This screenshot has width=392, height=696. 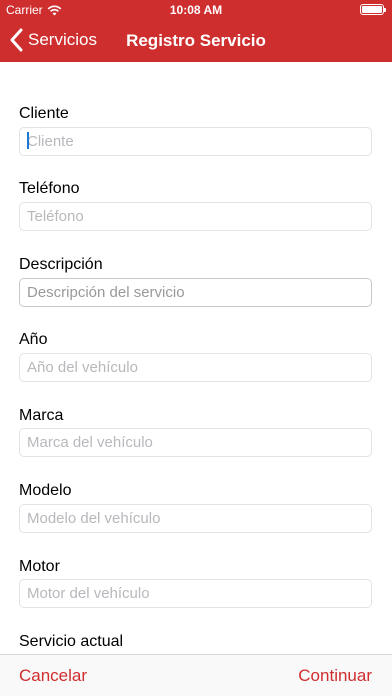 What do you see at coordinates (33, 339) in the screenshot?
I see `label-anio: Año` at bounding box center [33, 339].